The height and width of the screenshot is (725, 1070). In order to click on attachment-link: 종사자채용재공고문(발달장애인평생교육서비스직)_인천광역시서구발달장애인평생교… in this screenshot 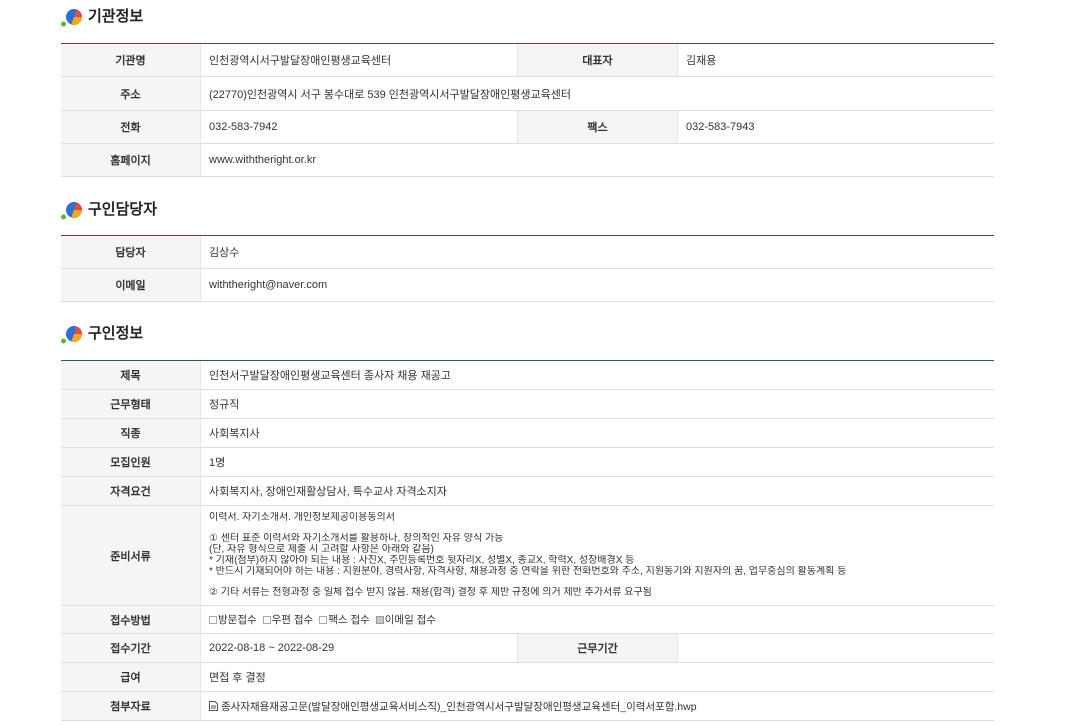, I will do `click(453, 706)`.